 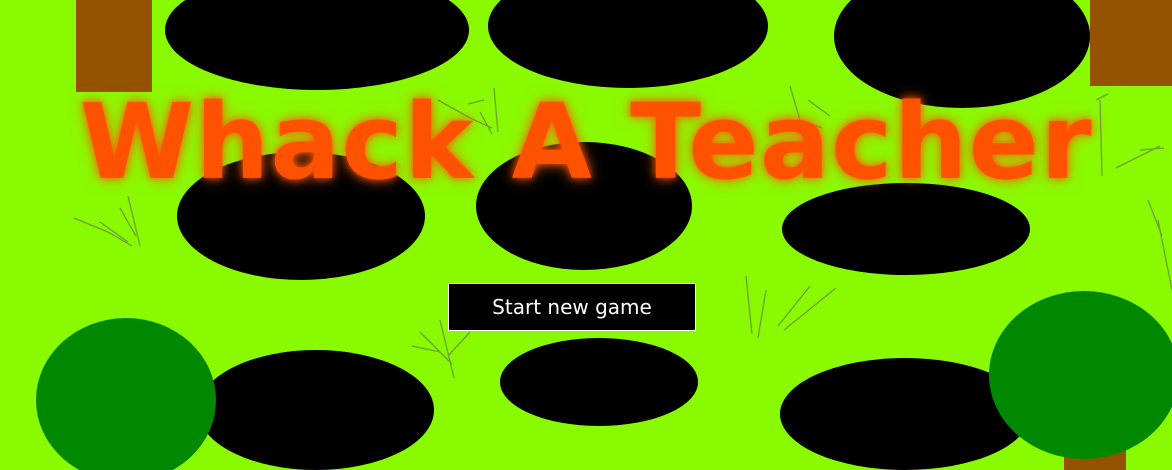 What do you see at coordinates (114, 46) in the screenshot?
I see `tree-trunk-top-left` at bounding box center [114, 46].